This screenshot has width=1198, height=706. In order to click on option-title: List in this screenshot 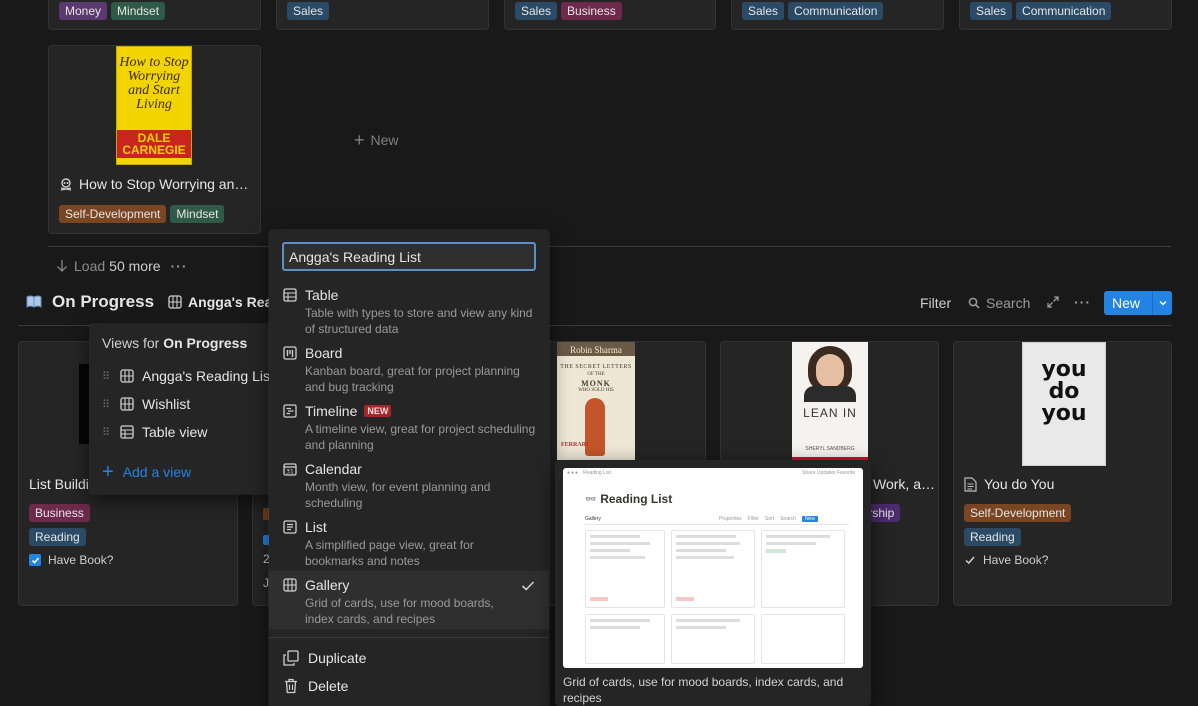, I will do `click(316, 527)`.